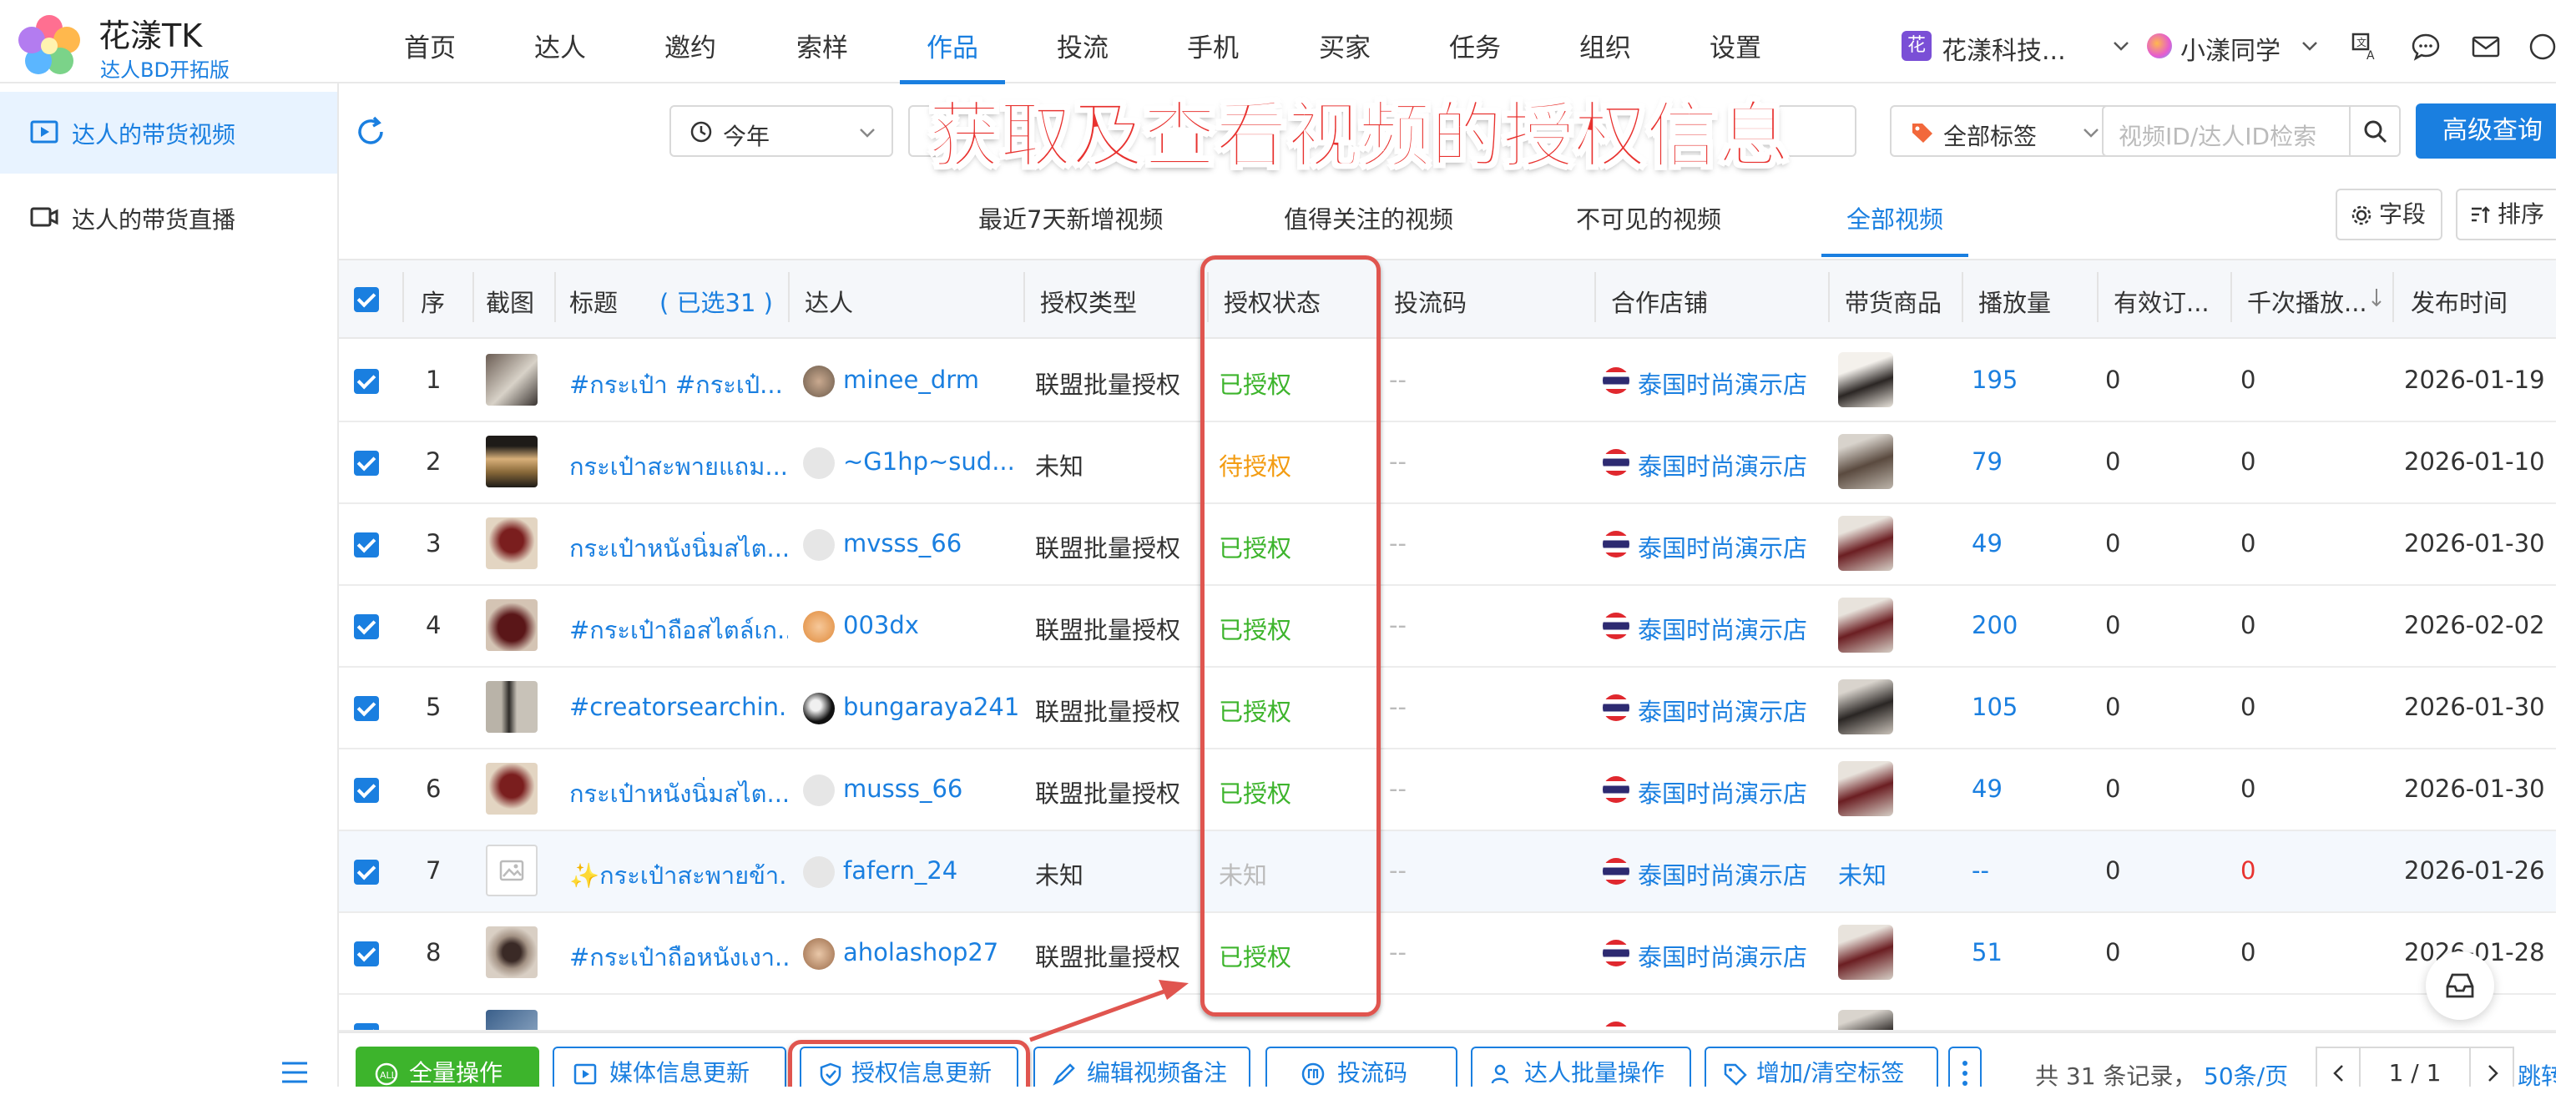  What do you see at coordinates (593, 301) in the screenshot?
I see `column-header-title: 标题` at bounding box center [593, 301].